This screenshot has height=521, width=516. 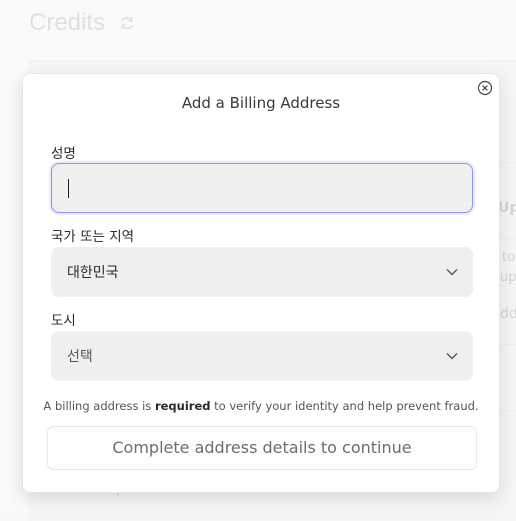 What do you see at coordinates (93, 273) in the screenshot?
I see `country-selected-value: 대한민국` at bounding box center [93, 273].